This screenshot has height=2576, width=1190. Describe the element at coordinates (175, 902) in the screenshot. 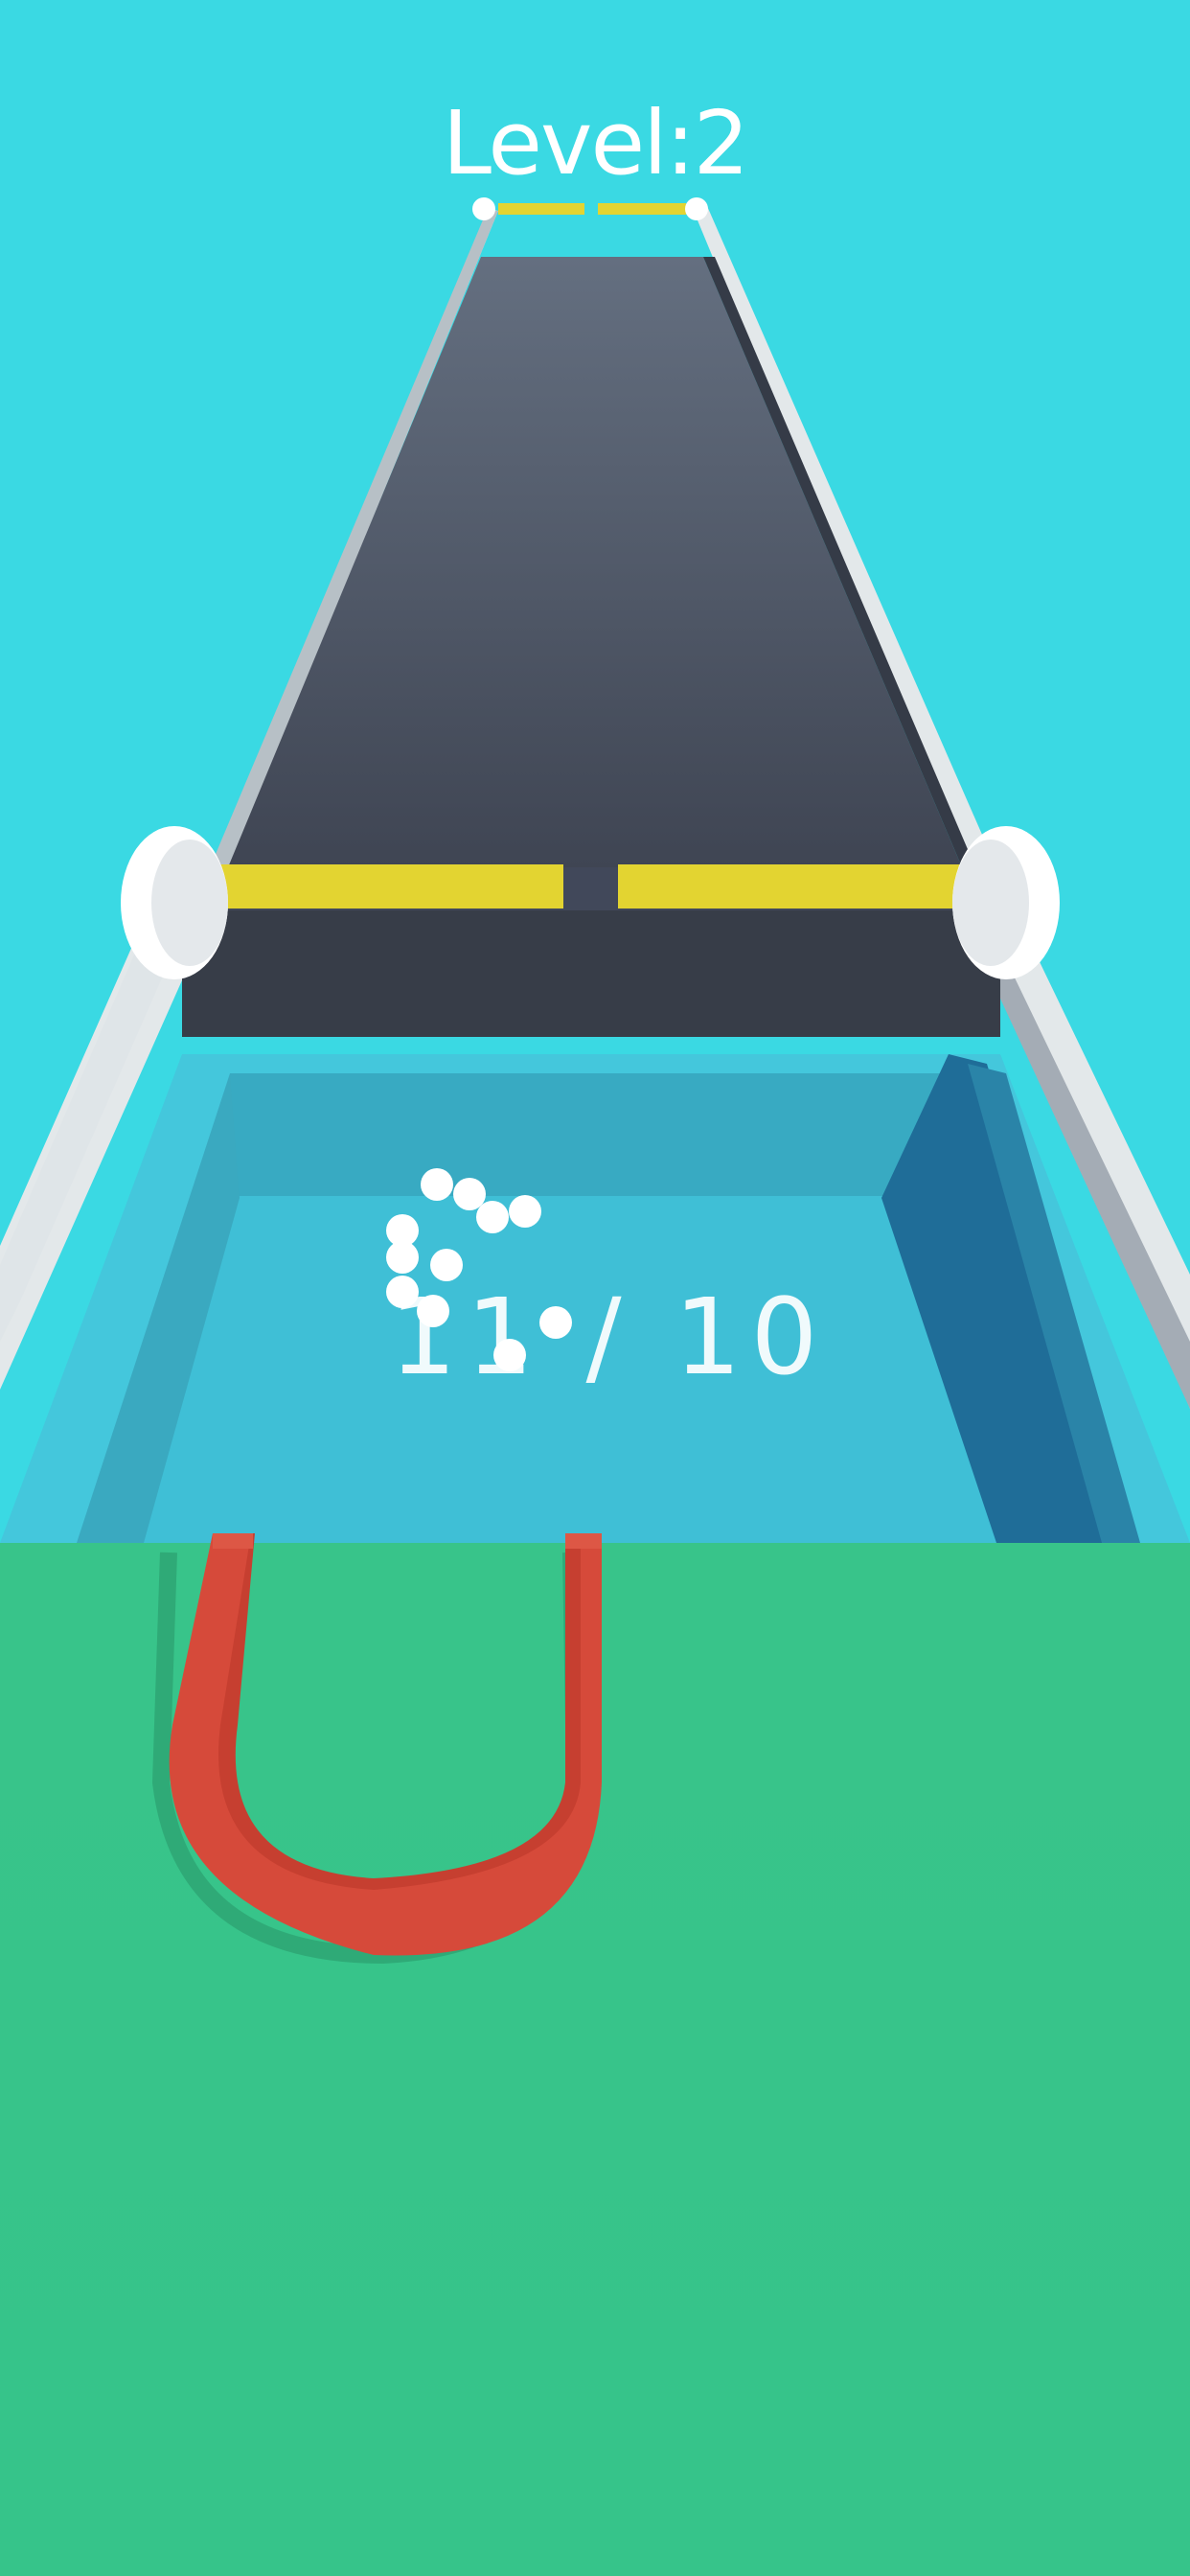

I see `rail-post-near-left` at that location.